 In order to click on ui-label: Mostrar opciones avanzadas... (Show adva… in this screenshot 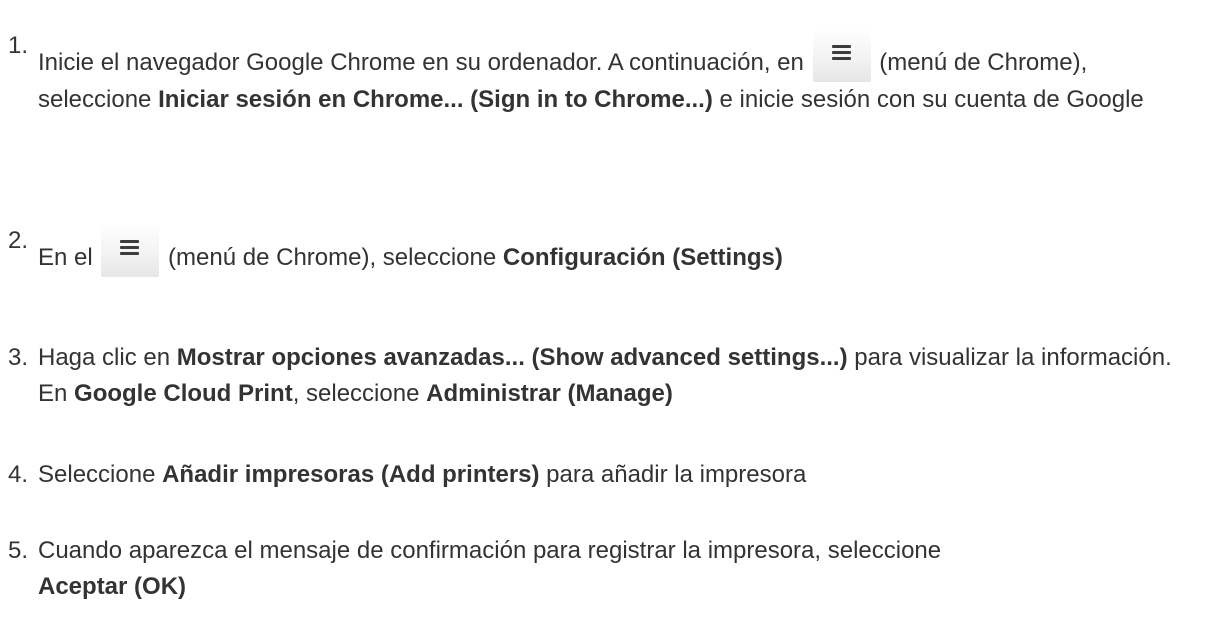, I will do `click(512, 357)`.